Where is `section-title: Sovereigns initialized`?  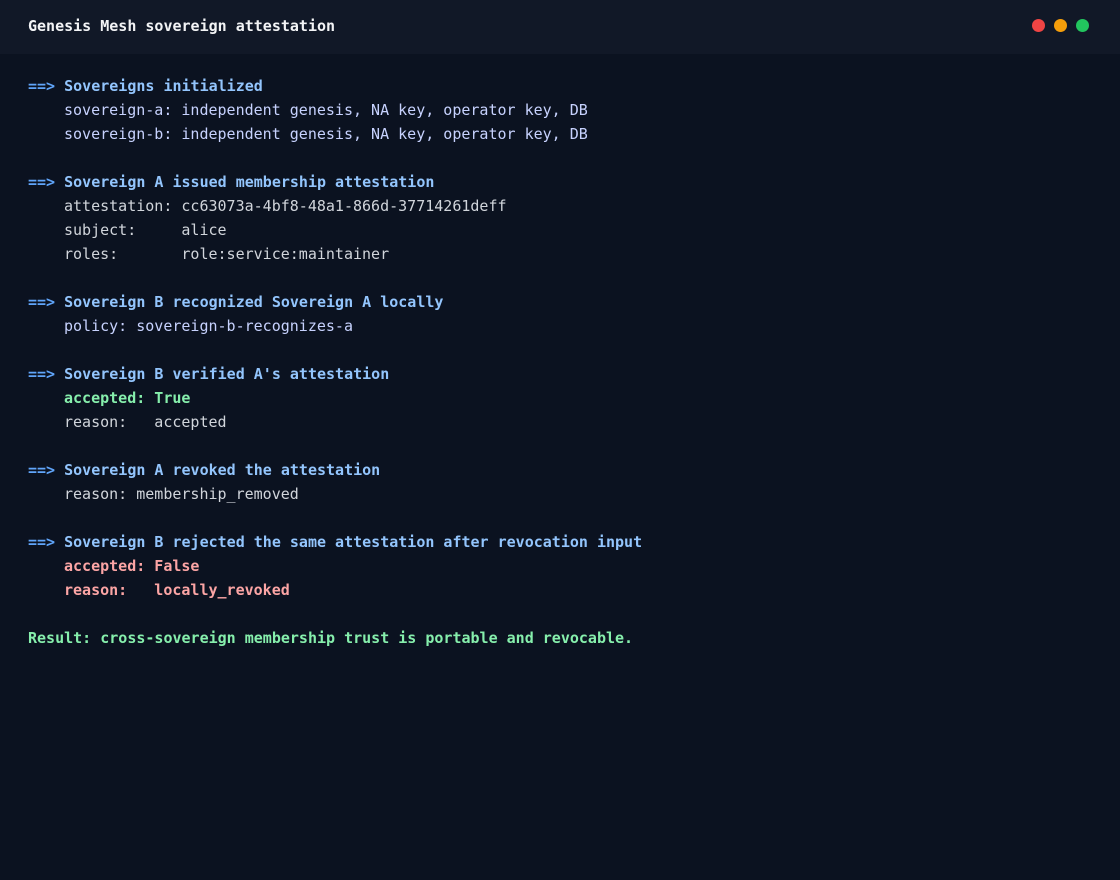 section-title: Sovereigns initialized is located at coordinates (163, 86).